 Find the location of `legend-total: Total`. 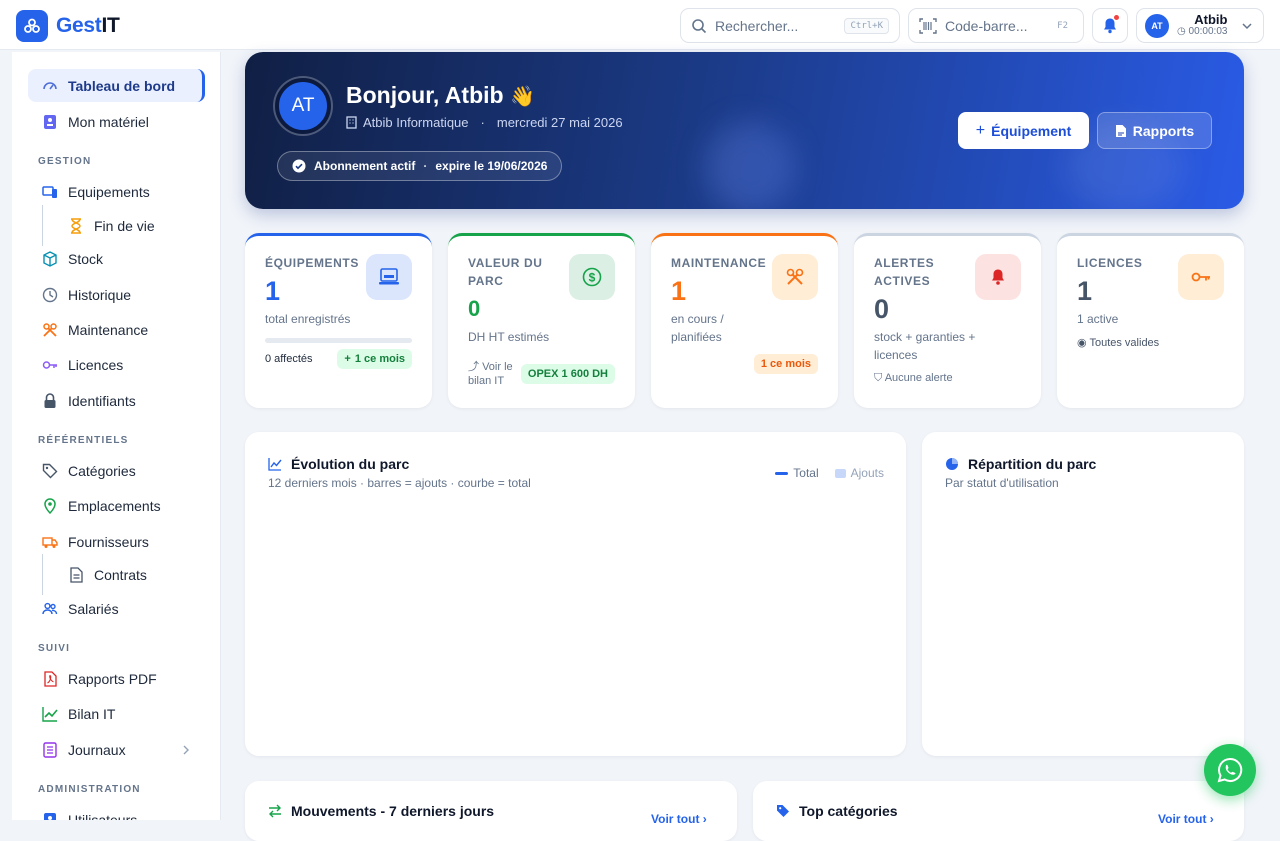

legend-total: Total is located at coordinates (797, 473).